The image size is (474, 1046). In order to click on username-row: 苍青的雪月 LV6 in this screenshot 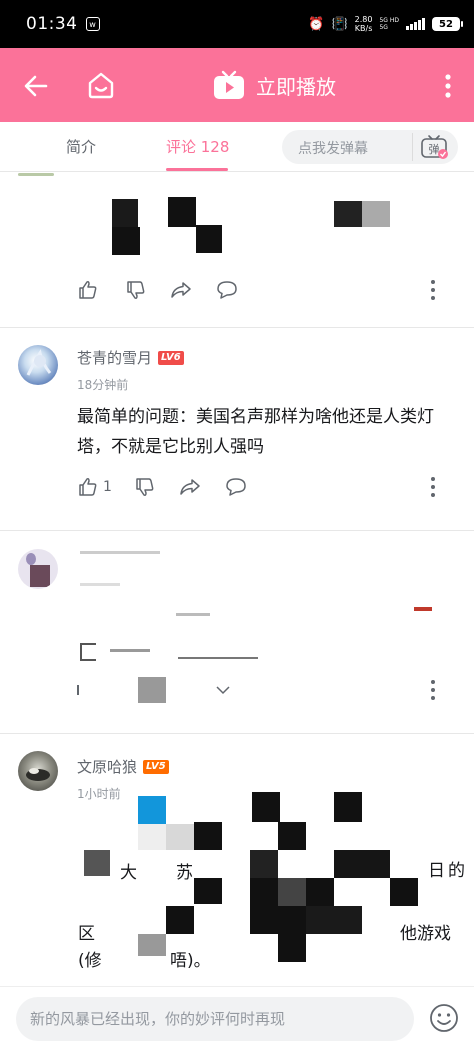, I will do `click(130, 357)`.